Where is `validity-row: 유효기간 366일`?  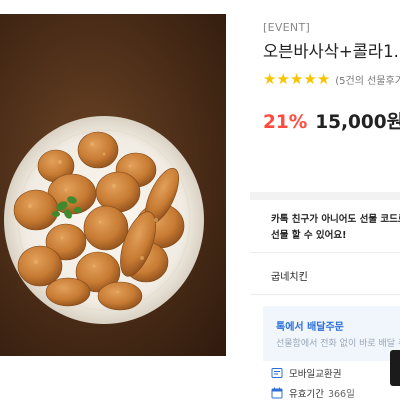
validity-row: 유효기간 366일 is located at coordinates (313, 393).